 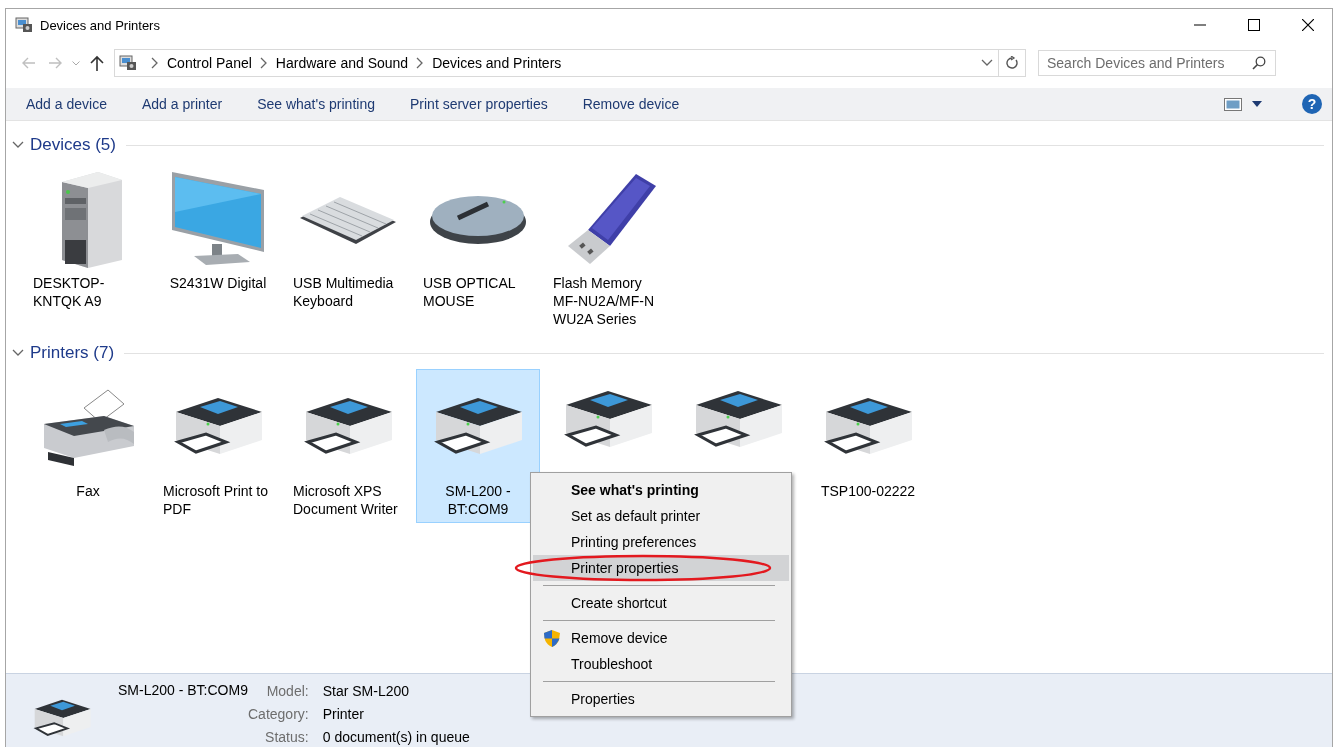 What do you see at coordinates (218, 446) in the screenshot?
I see `device-tile: Microsoft Print to PDF` at bounding box center [218, 446].